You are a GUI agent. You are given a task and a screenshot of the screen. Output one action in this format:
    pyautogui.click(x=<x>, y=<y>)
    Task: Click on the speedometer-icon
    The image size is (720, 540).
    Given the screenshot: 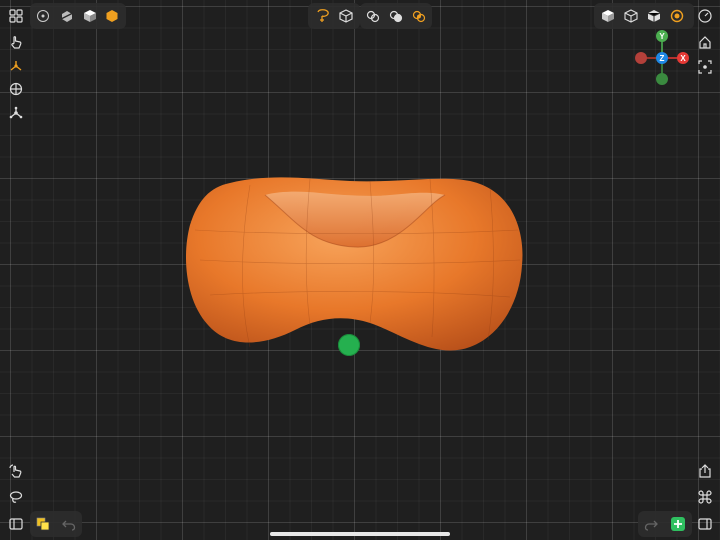 What is the action you would take?
    pyautogui.click(x=705, y=16)
    